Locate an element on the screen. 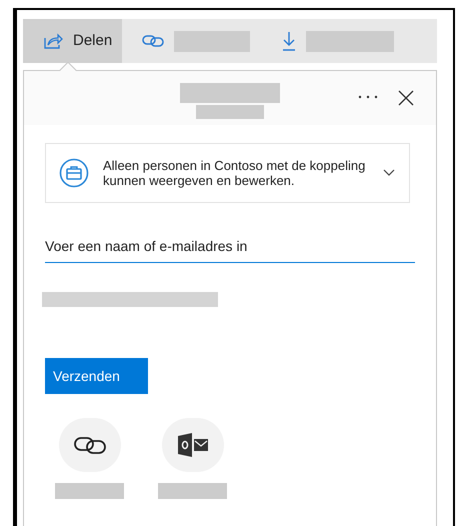 The image size is (459, 526). toolbar-tab: Delen is located at coordinates (72, 41).